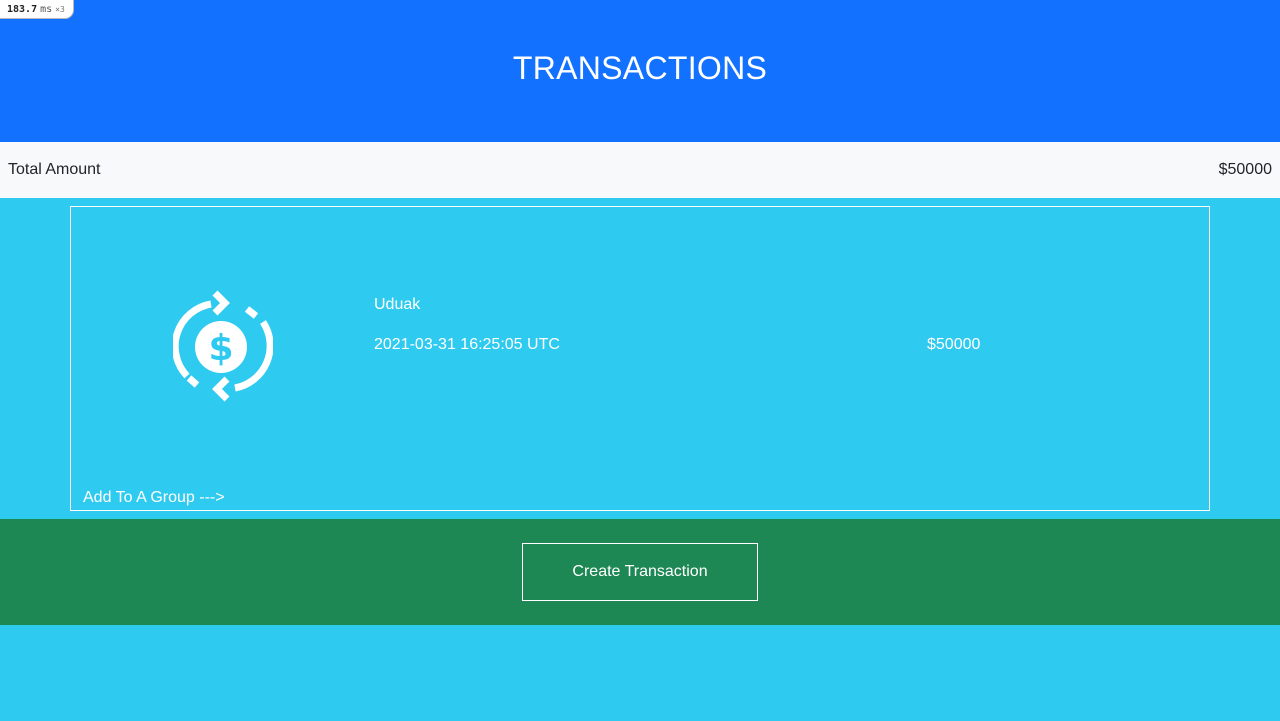 This screenshot has width=1280, height=721. I want to click on perf-multiplier: ×3, so click(60, 9).